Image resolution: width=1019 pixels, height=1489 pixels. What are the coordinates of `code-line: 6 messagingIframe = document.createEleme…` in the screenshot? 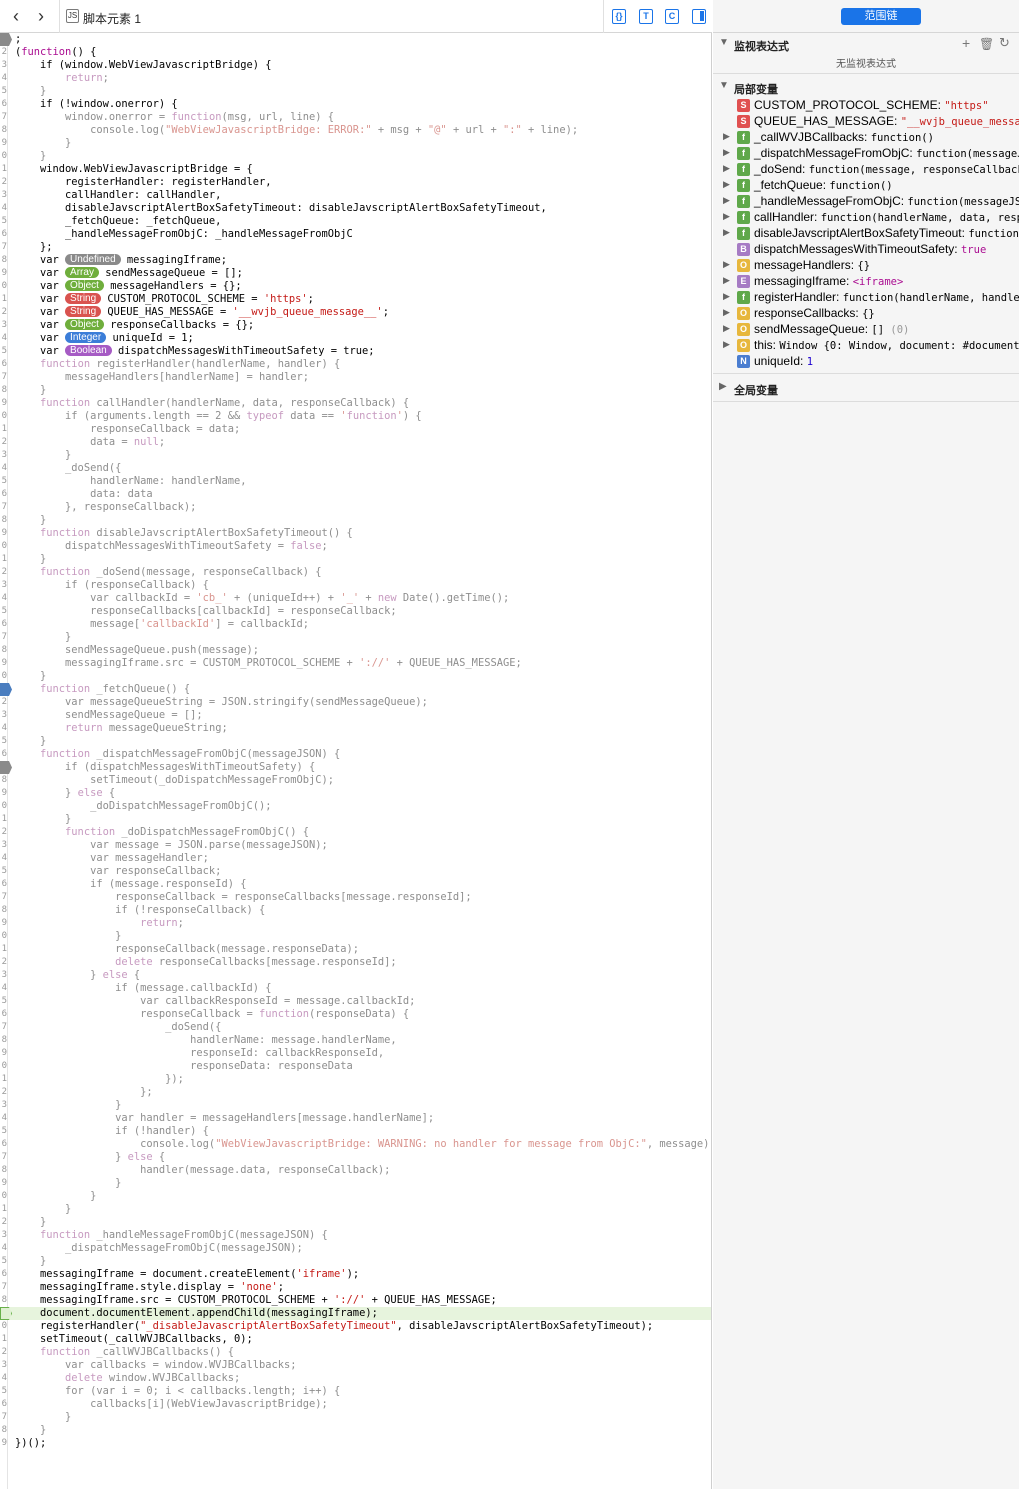 It's located at (355, 1274).